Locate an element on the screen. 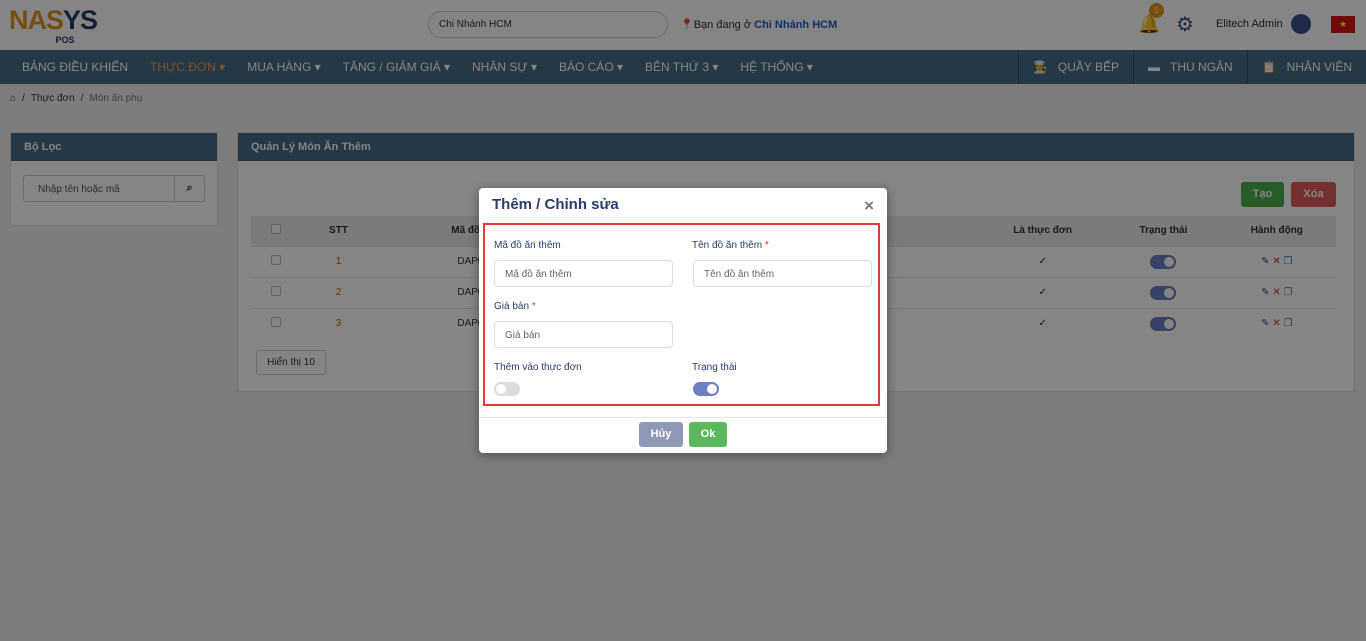 This screenshot has width=1366, height=641. code-input: Mã đồ ăn thêm is located at coordinates (583, 273).